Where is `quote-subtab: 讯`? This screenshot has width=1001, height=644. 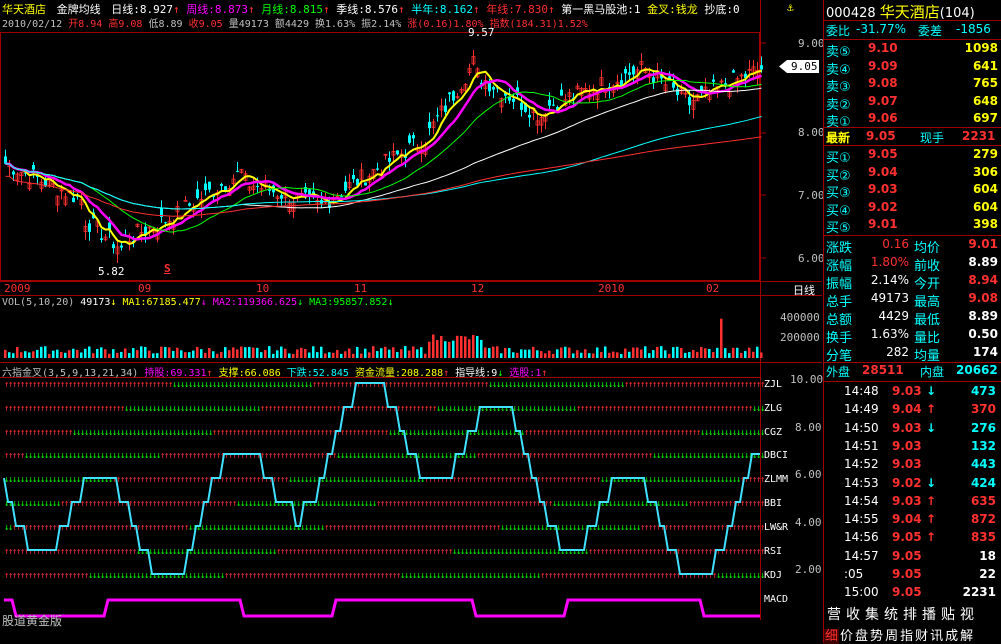 quote-subtab: 讯 is located at coordinates (936, 636).